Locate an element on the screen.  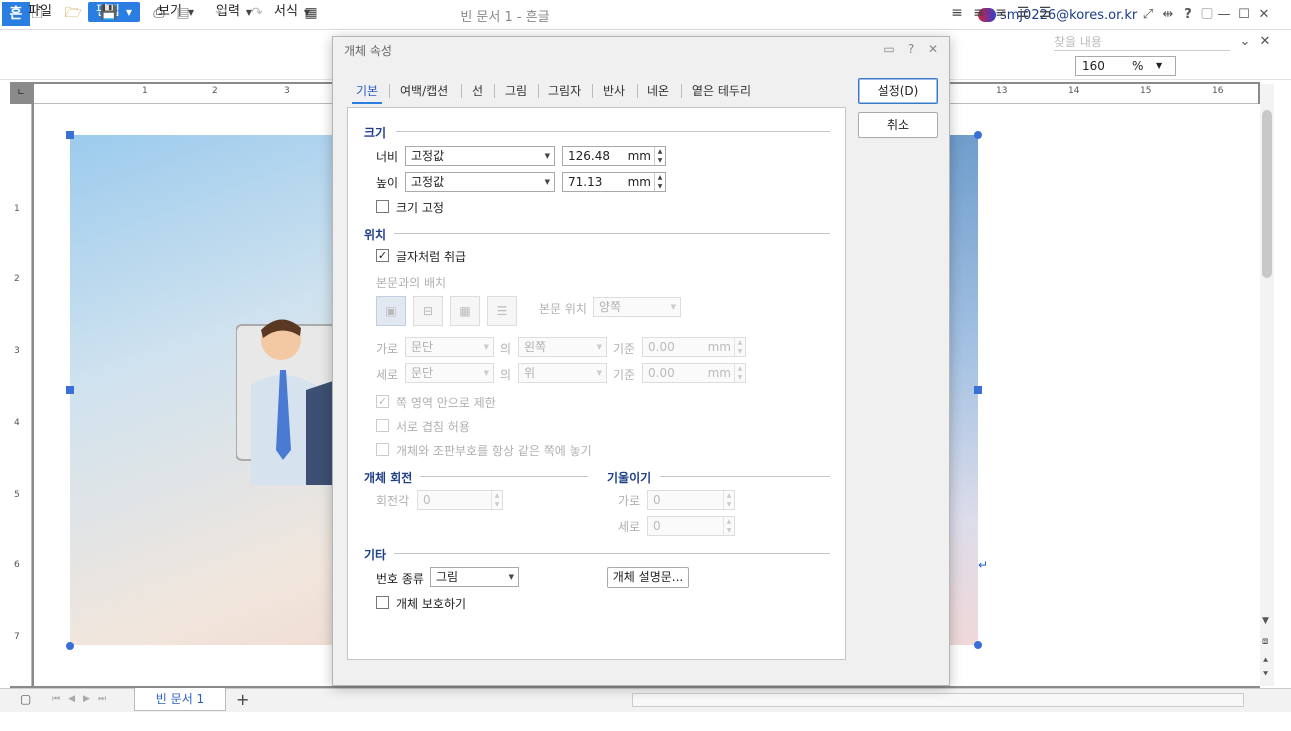
vert-offset-unit: mm is located at coordinates (719, 373).